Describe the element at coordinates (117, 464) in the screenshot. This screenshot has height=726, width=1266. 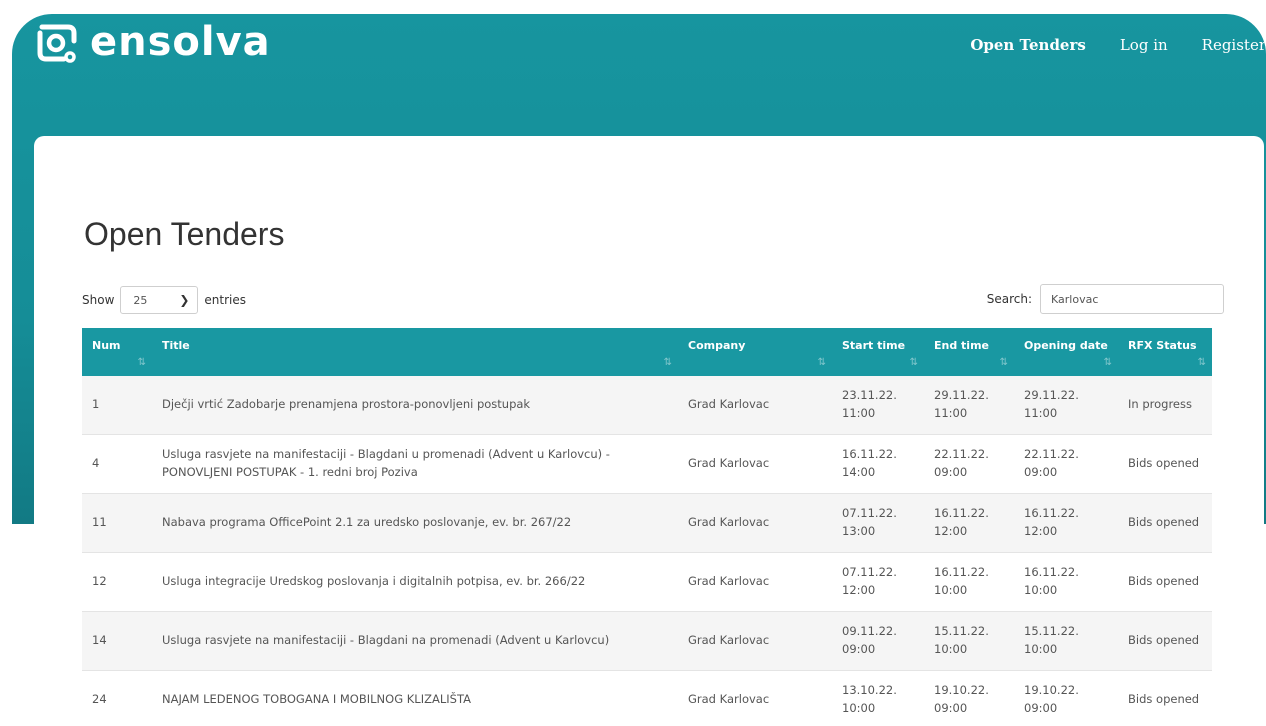
I see `cell-num: 4` at that location.